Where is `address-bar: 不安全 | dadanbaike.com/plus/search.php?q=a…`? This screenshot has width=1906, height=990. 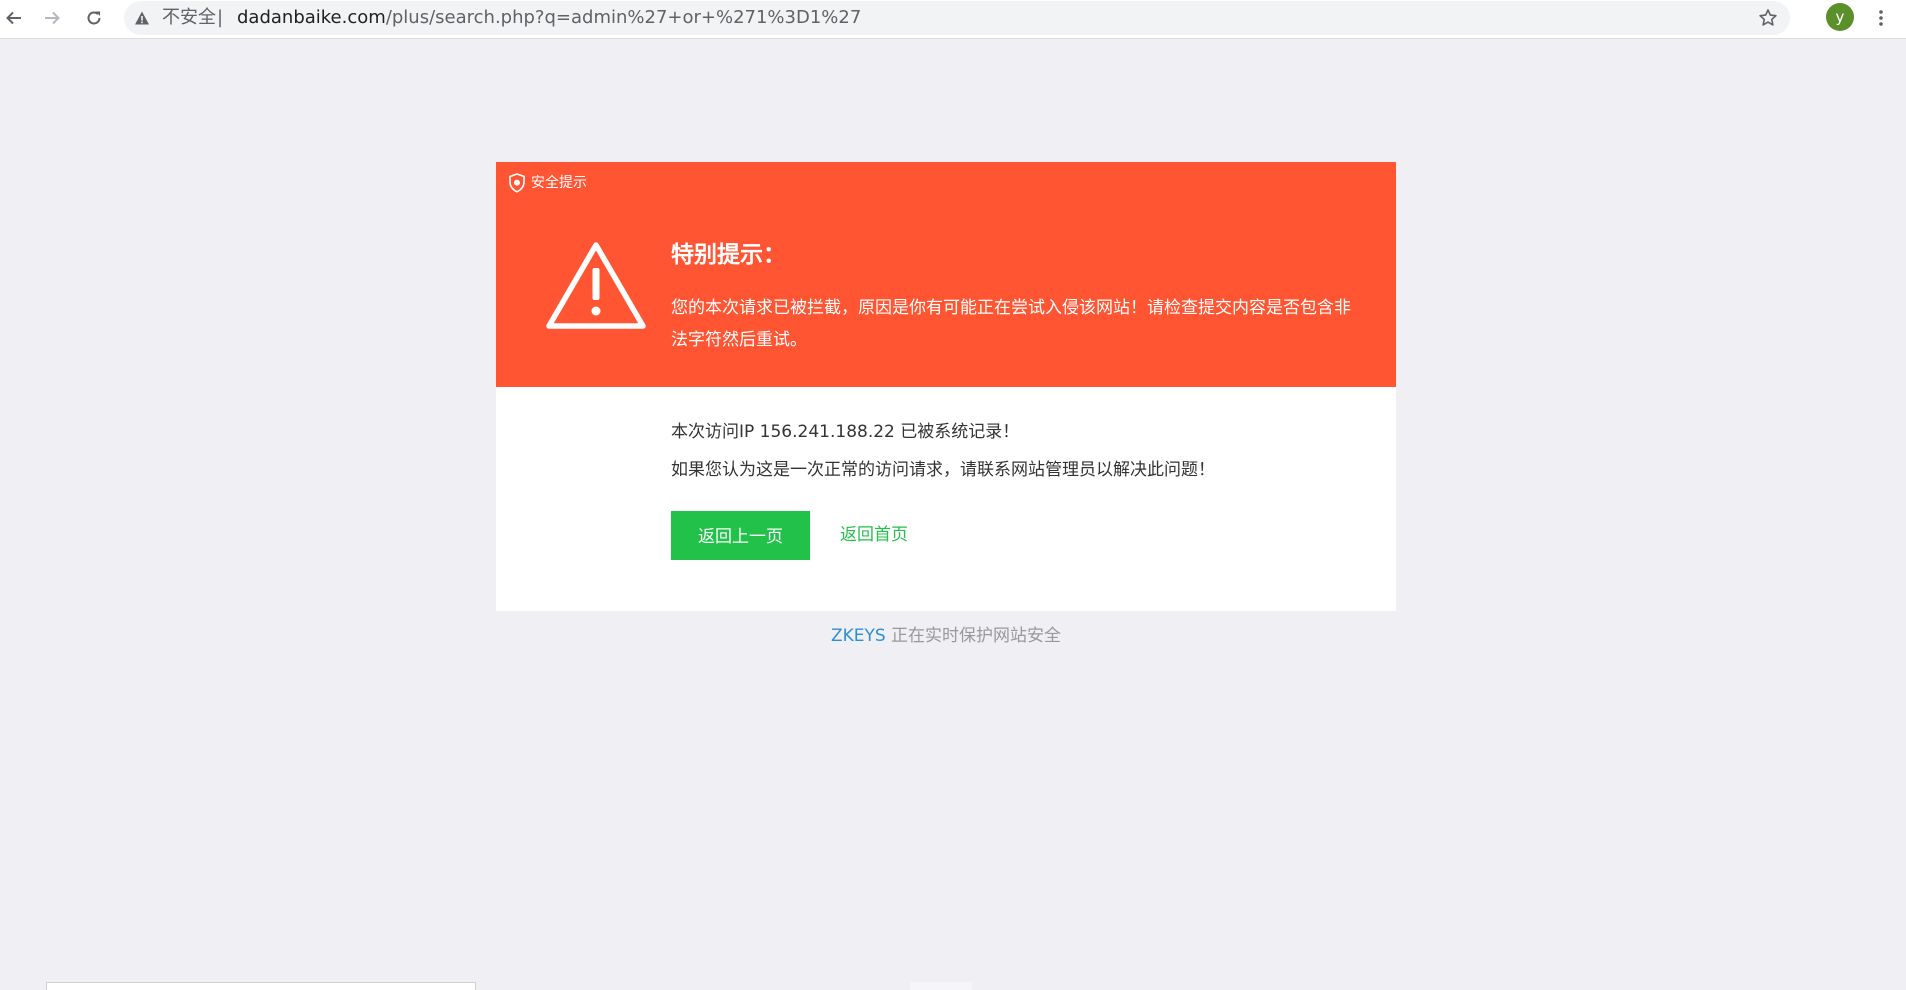
address-bar: 不安全 | dadanbaike.com/plus/search.php?q=a… is located at coordinates (957, 18).